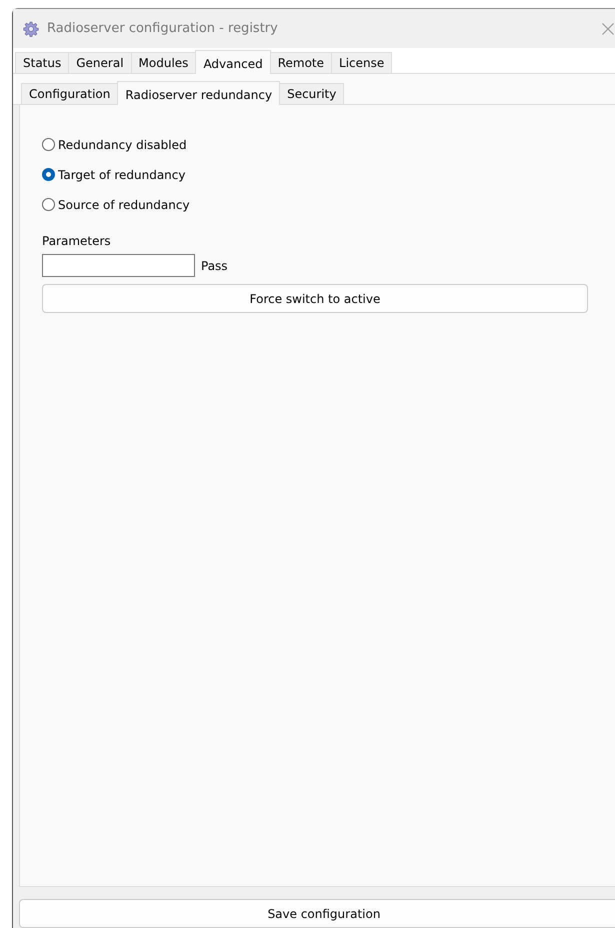  I want to click on tab: Security, so click(311, 93).